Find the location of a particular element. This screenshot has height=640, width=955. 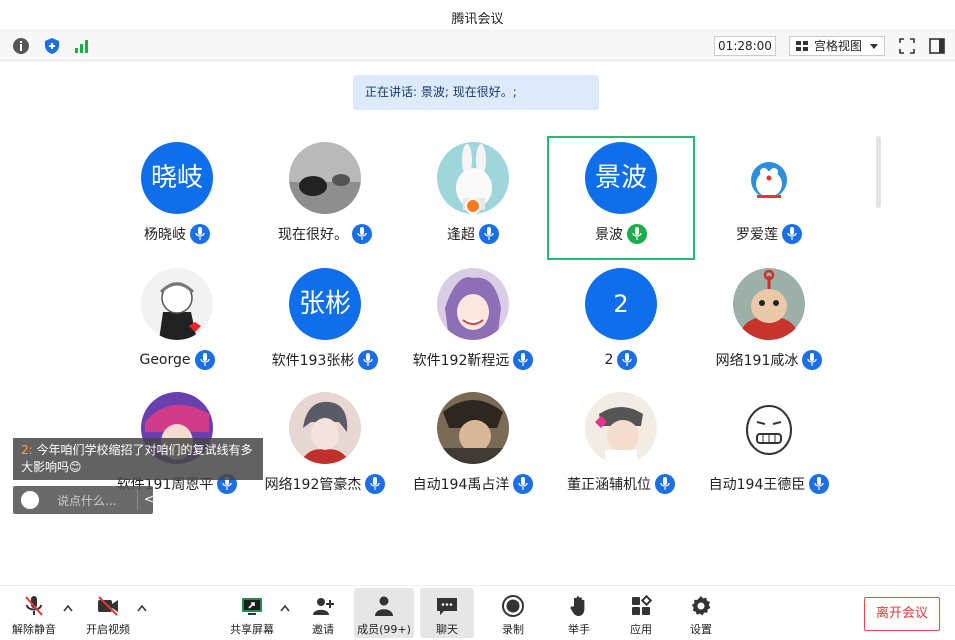

participant-tile: 自动194禹占洋 is located at coordinates (473, 448).